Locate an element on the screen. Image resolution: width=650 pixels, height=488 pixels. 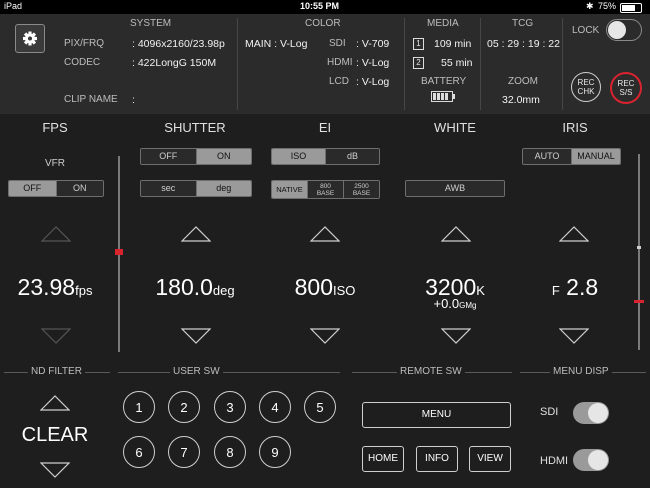
ei-mode-toggle: ISO dB is located at coordinates (325, 156).